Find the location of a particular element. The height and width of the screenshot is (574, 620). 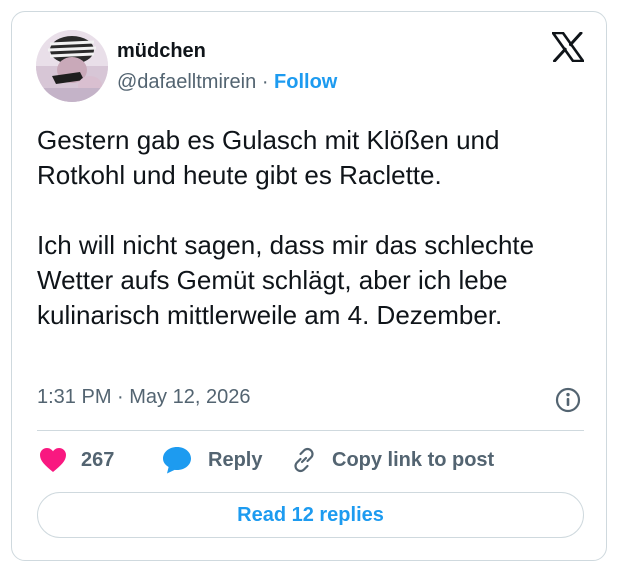

x-logo-icon is located at coordinates (568, 47).